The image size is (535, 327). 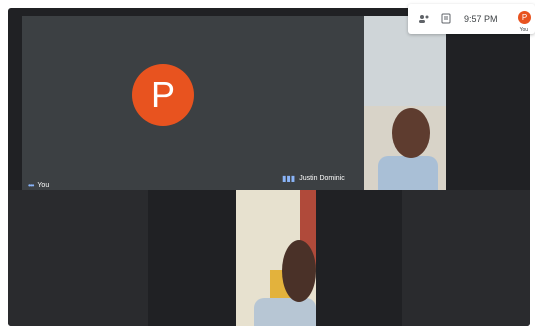 What do you see at coordinates (411, 133) in the screenshot?
I see `justin-video-head` at bounding box center [411, 133].